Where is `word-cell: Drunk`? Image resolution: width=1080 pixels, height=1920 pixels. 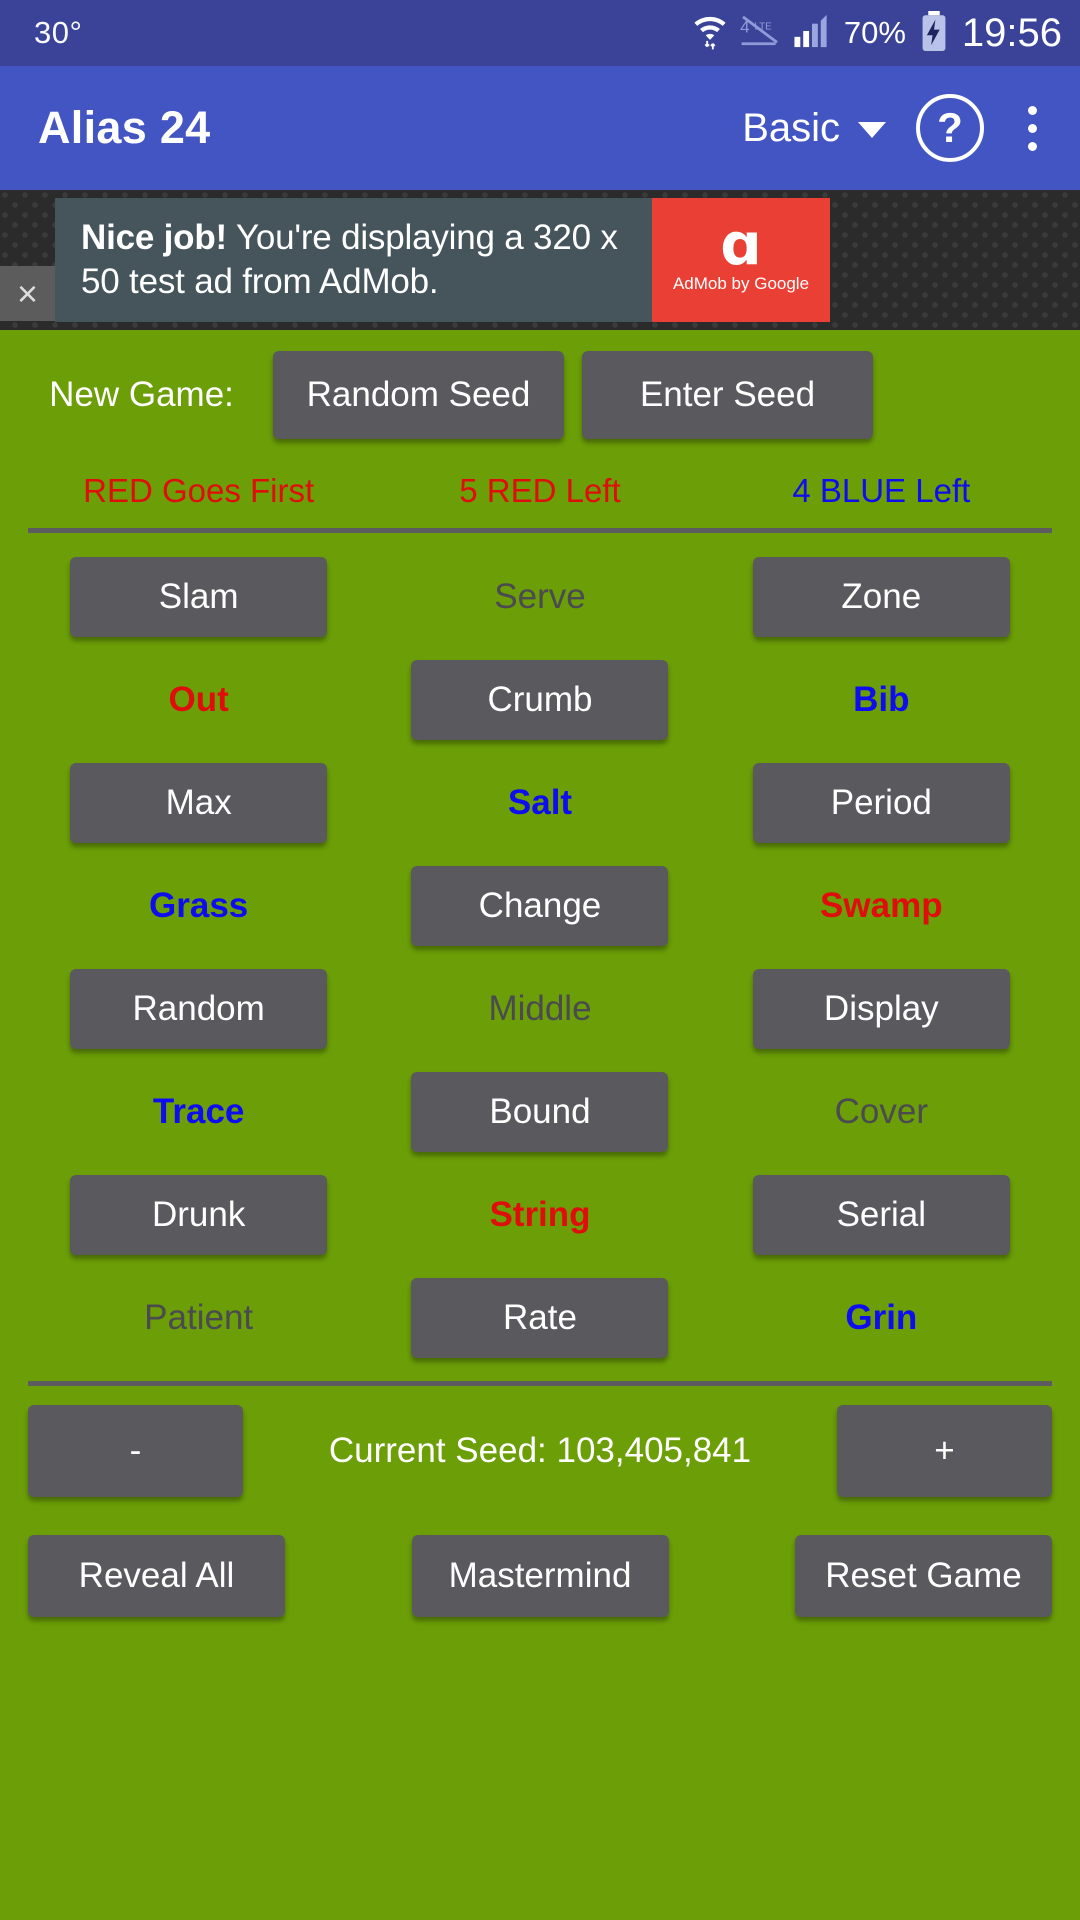
word-cell: Drunk is located at coordinates (198, 1214).